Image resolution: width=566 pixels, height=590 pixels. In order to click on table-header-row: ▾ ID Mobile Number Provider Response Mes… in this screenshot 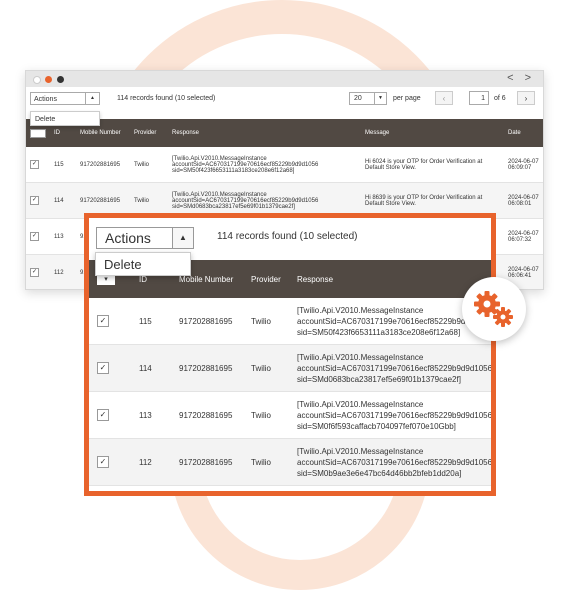, I will do `click(284, 133)`.